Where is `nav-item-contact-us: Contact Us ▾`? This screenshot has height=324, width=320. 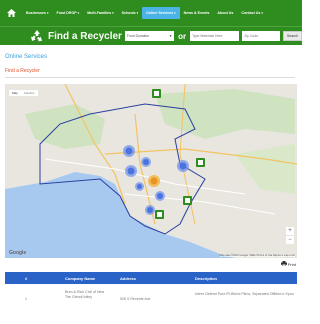 nav-item-contact-us: Contact Us ▾ is located at coordinates (252, 13).